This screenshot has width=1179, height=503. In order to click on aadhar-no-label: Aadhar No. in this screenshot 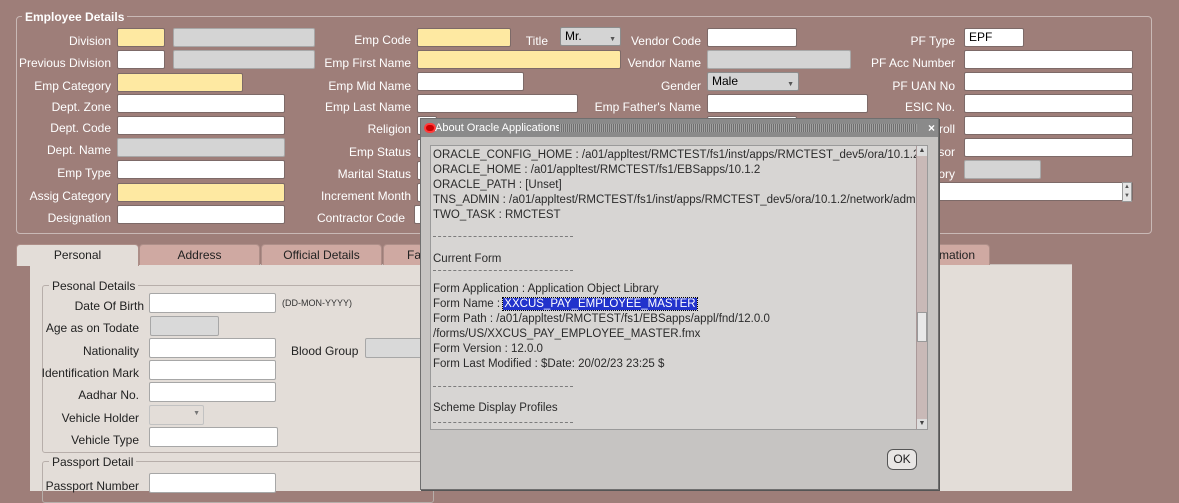, I will do `click(108, 395)`.